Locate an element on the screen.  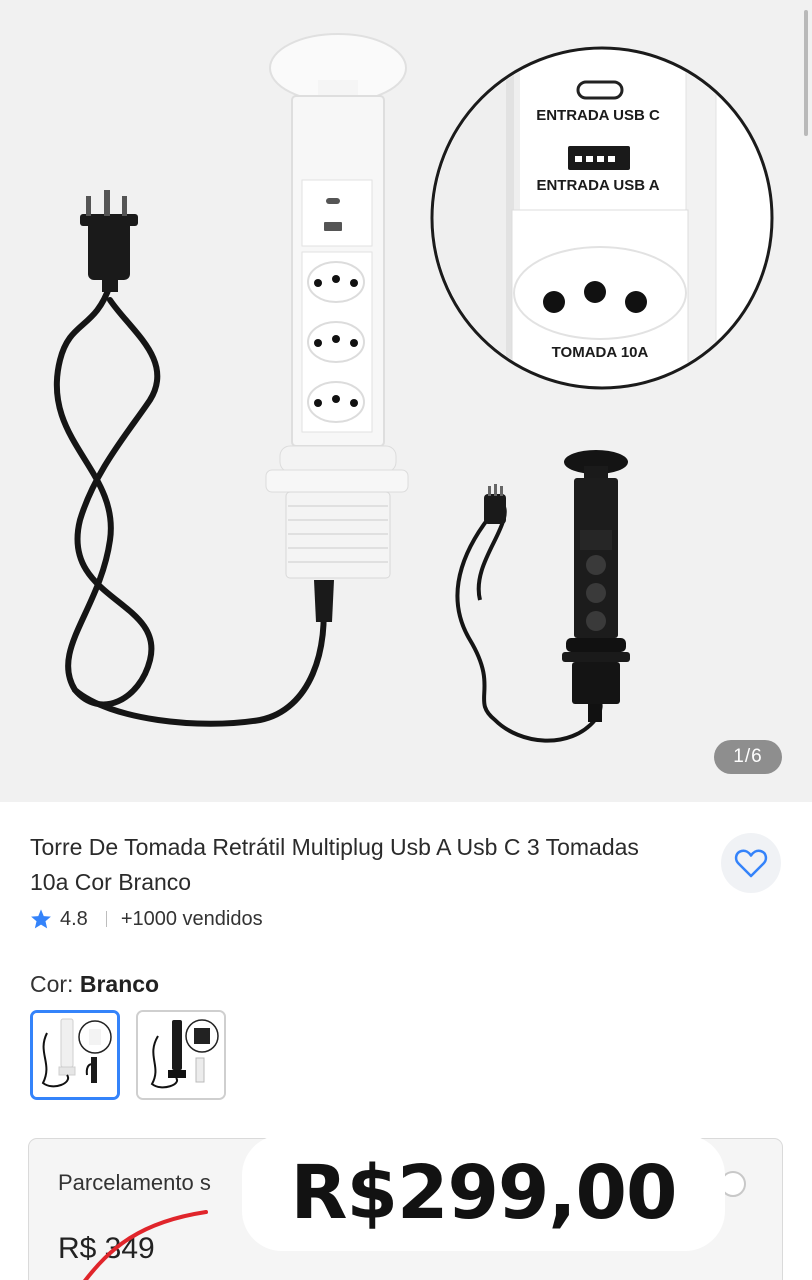
sold-count: +1000 vendidos is located at coordinates (191, 918).